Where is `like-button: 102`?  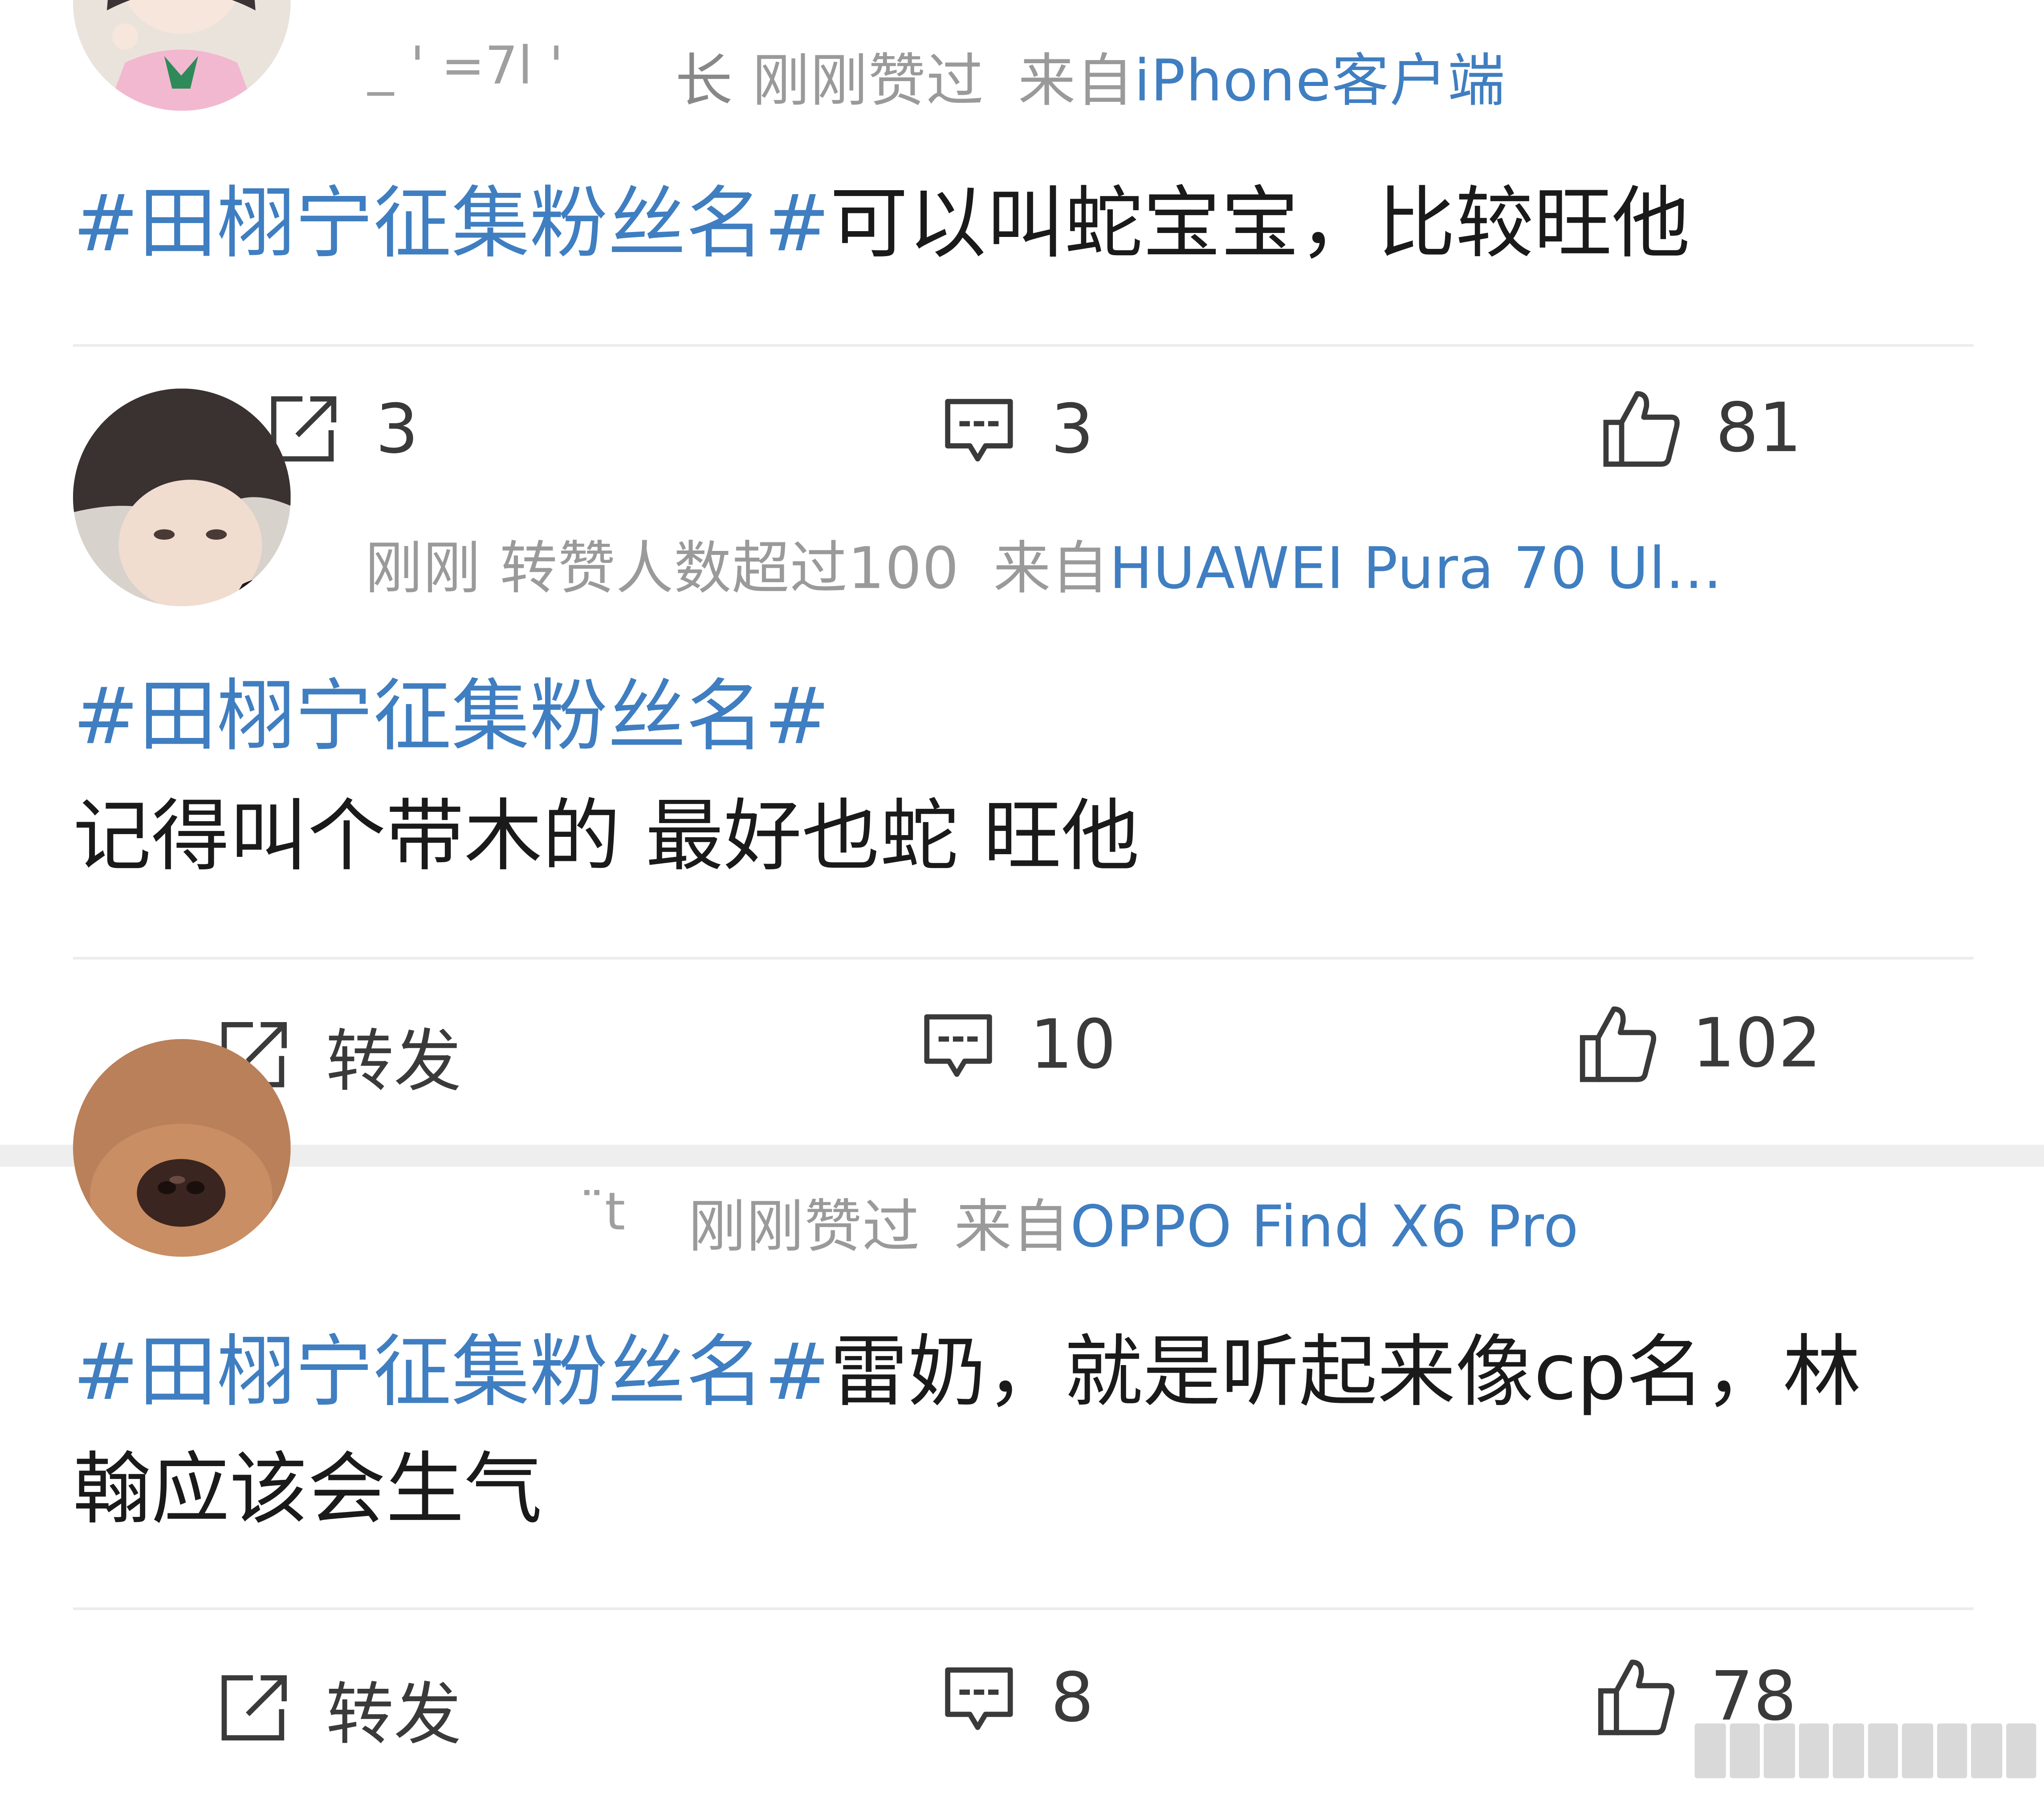 like-button: 102 is located at coordinates (1699, 1044).